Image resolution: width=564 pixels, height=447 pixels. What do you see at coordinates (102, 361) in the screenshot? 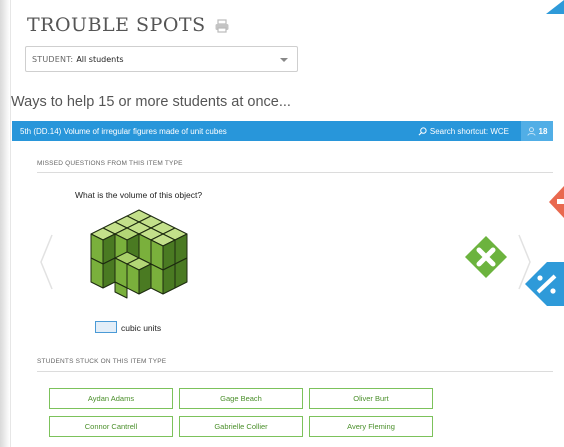
I see `students-stuck-label: STUDENTS STUCK ON THIS ITEM TYPE` at bounding box center [102, 361].